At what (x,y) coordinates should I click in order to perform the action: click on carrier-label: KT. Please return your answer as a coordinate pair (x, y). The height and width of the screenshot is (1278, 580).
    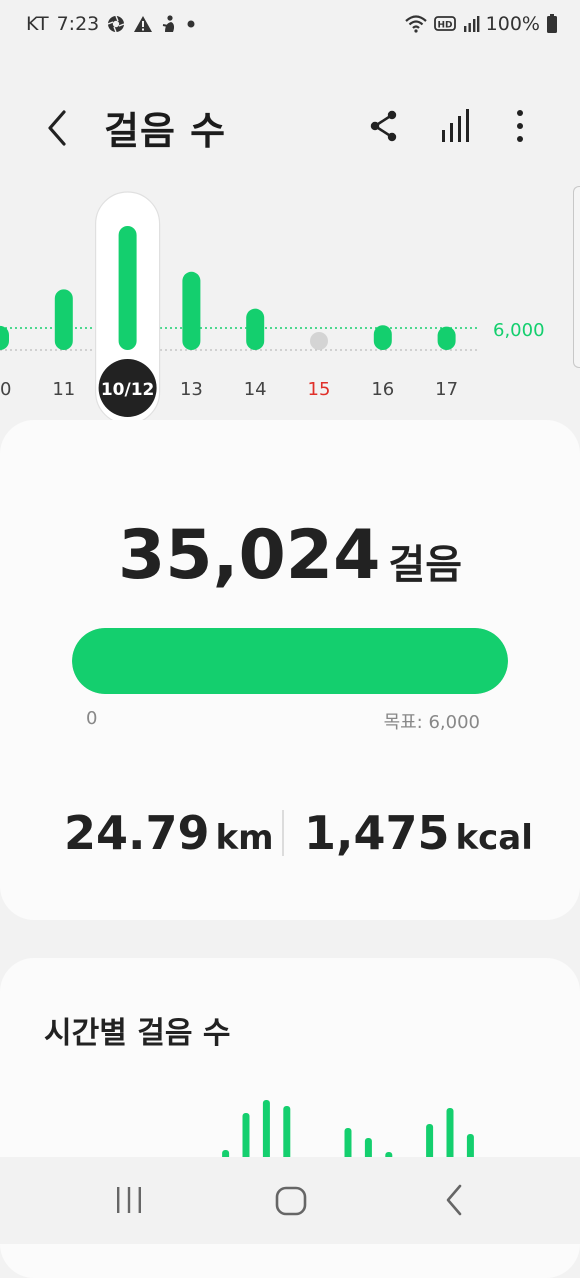
    Looking at the image, I should click on (37, 24).